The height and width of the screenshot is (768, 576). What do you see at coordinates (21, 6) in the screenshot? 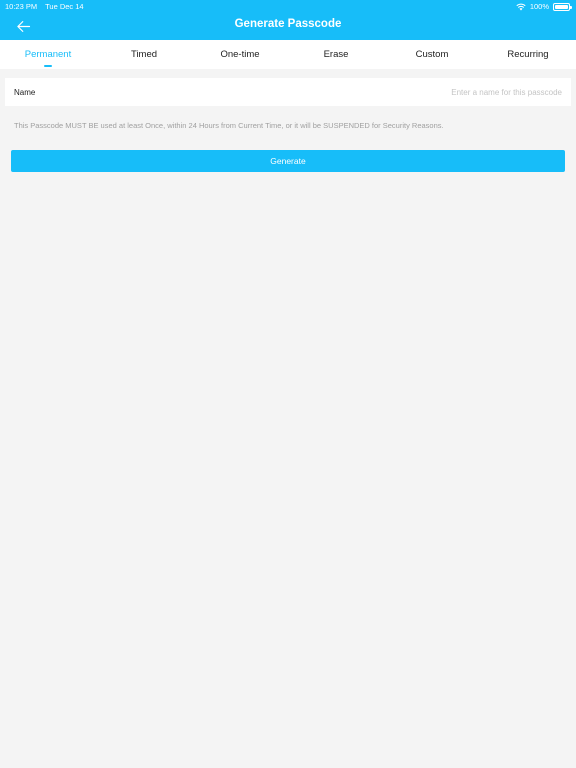
I see `status-time: 10:23 PM` at bounding box center [21, 6].